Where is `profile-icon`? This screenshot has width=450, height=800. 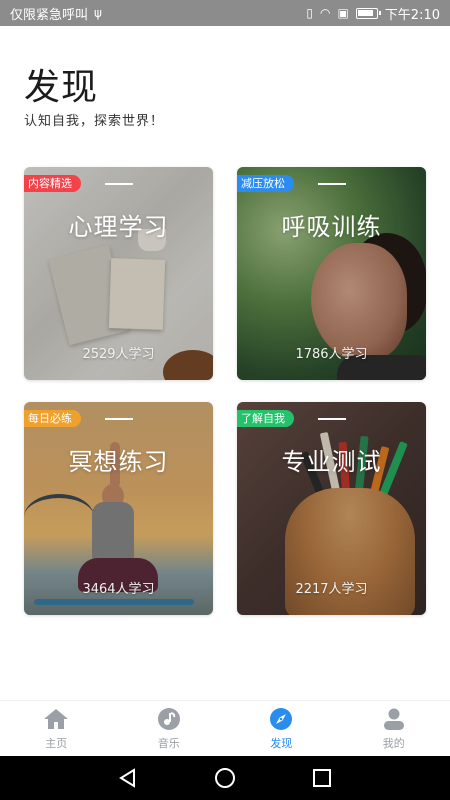
profile-icon is located at coordinates (394, 719).